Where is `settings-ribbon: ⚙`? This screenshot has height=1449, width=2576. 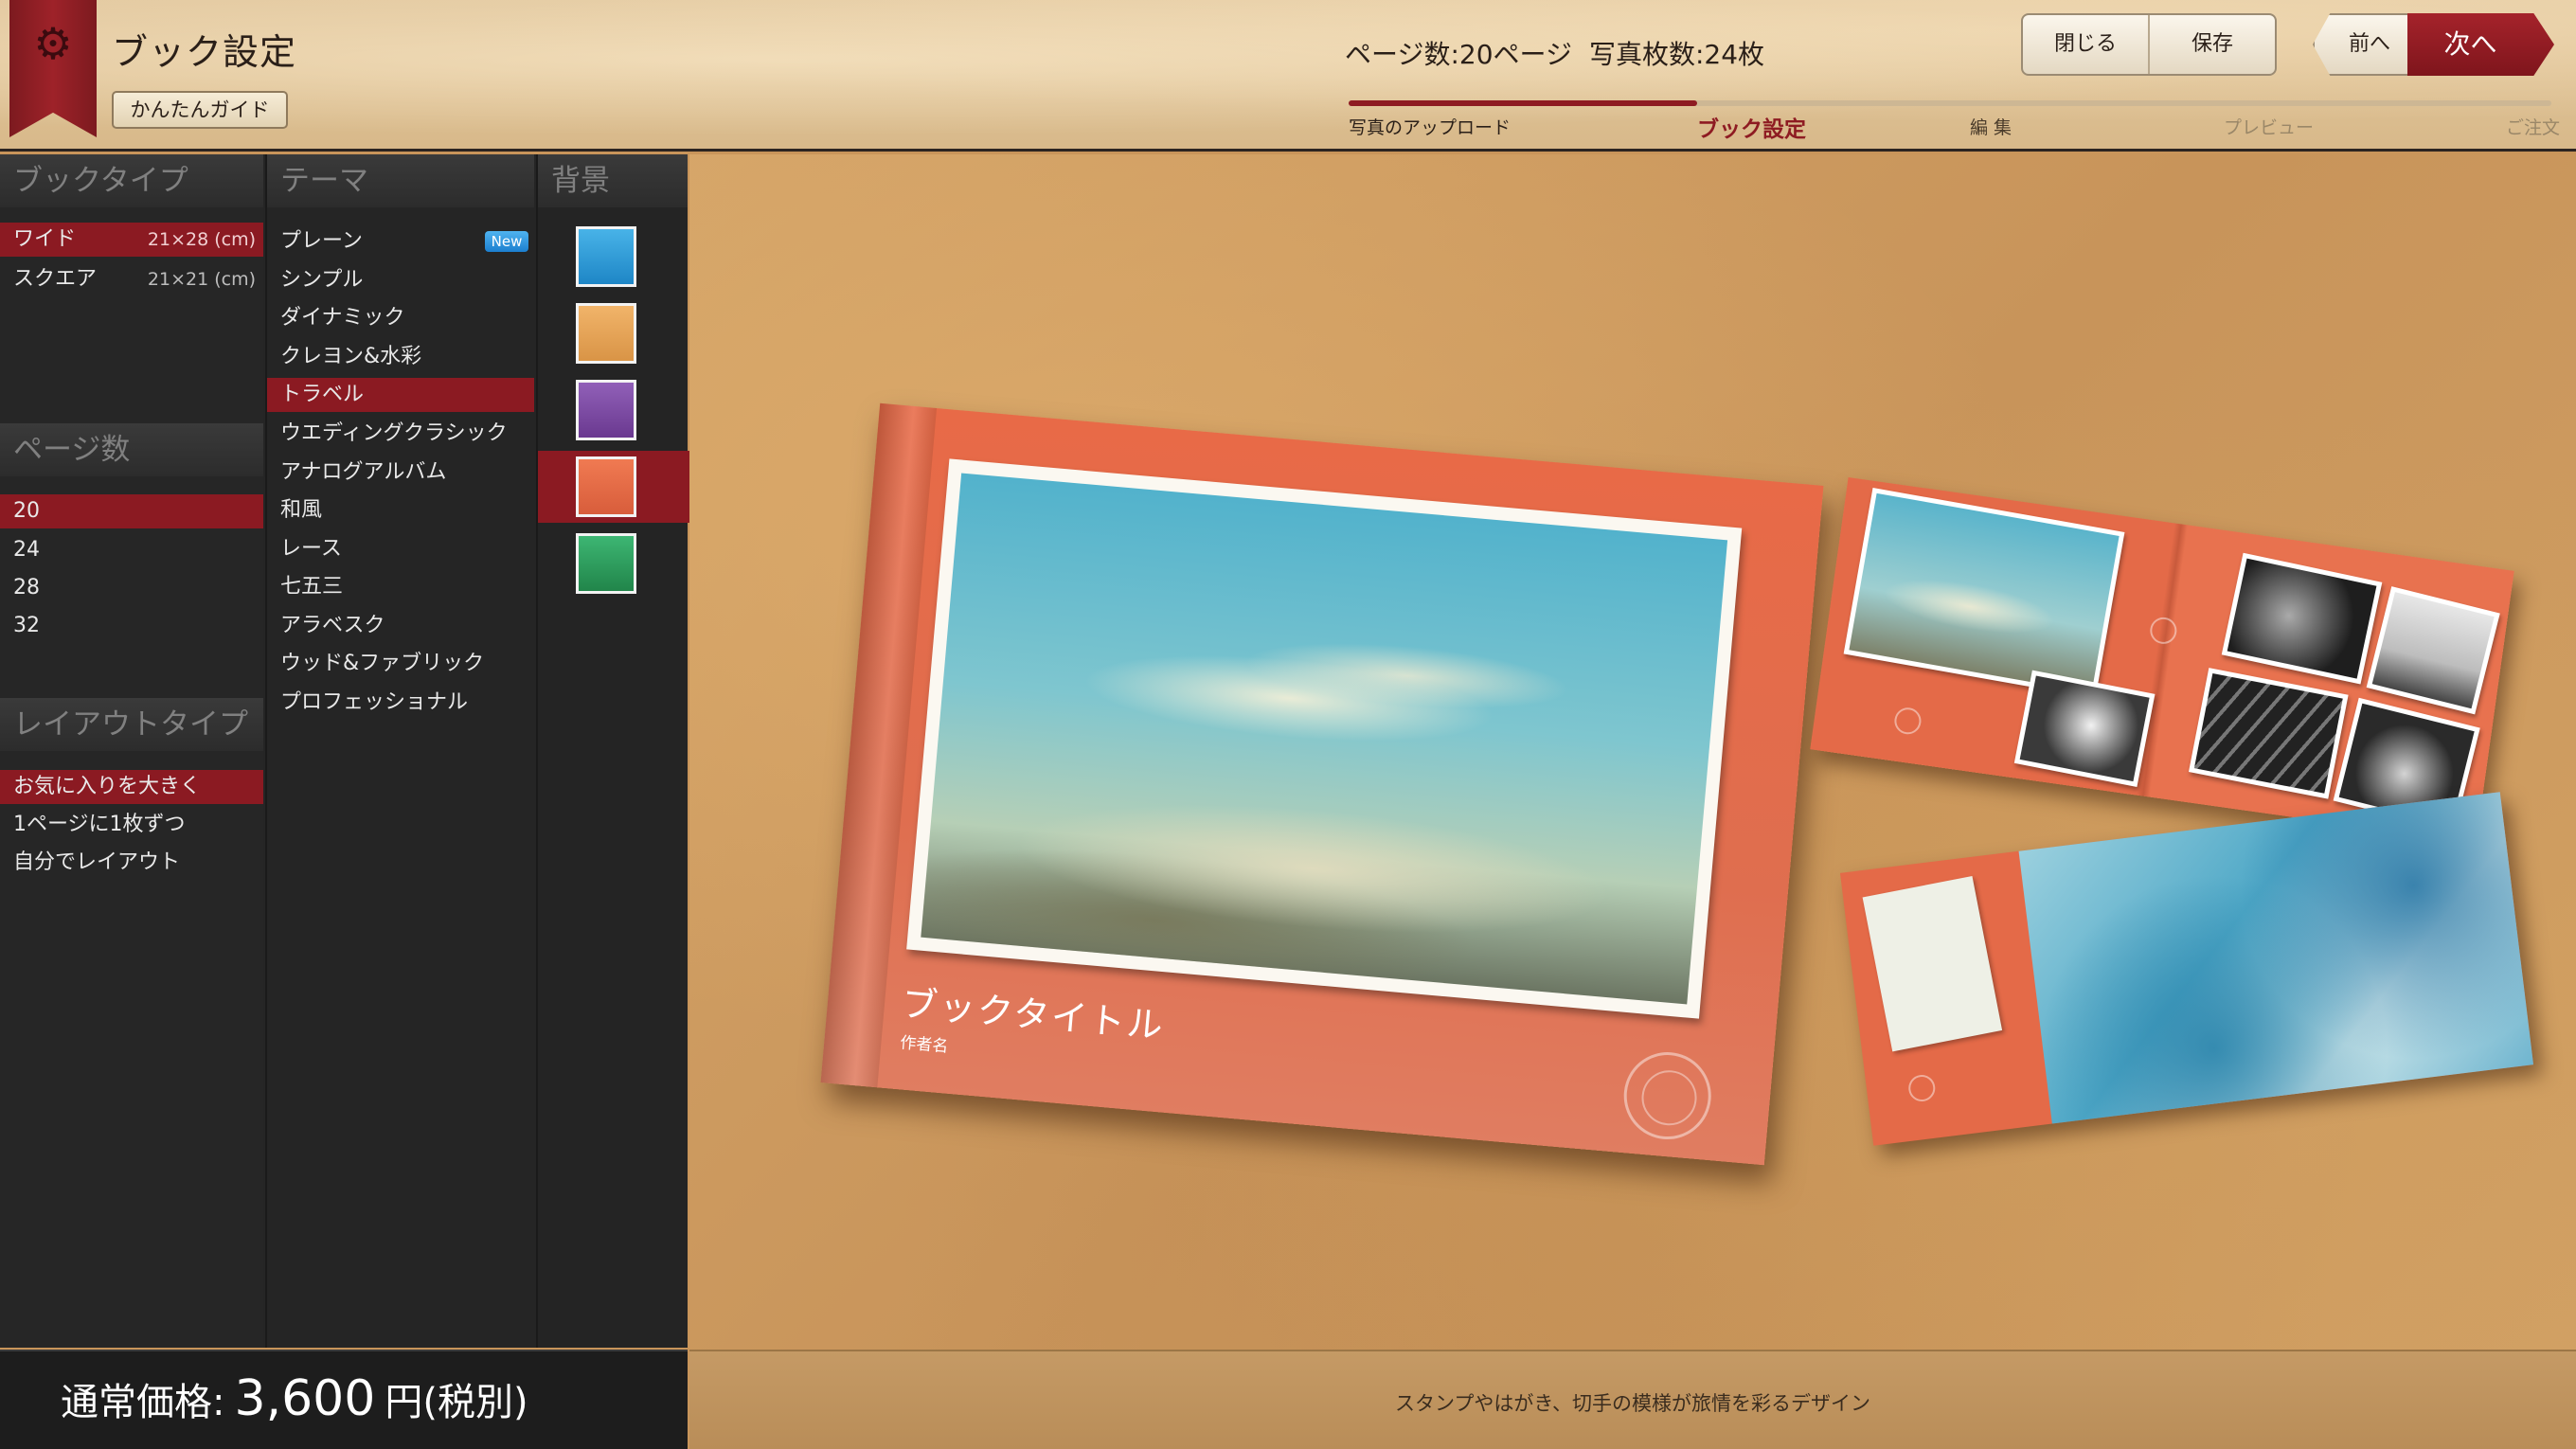 settings-ribbon: ⚙ is located at coordinates (53, 68).